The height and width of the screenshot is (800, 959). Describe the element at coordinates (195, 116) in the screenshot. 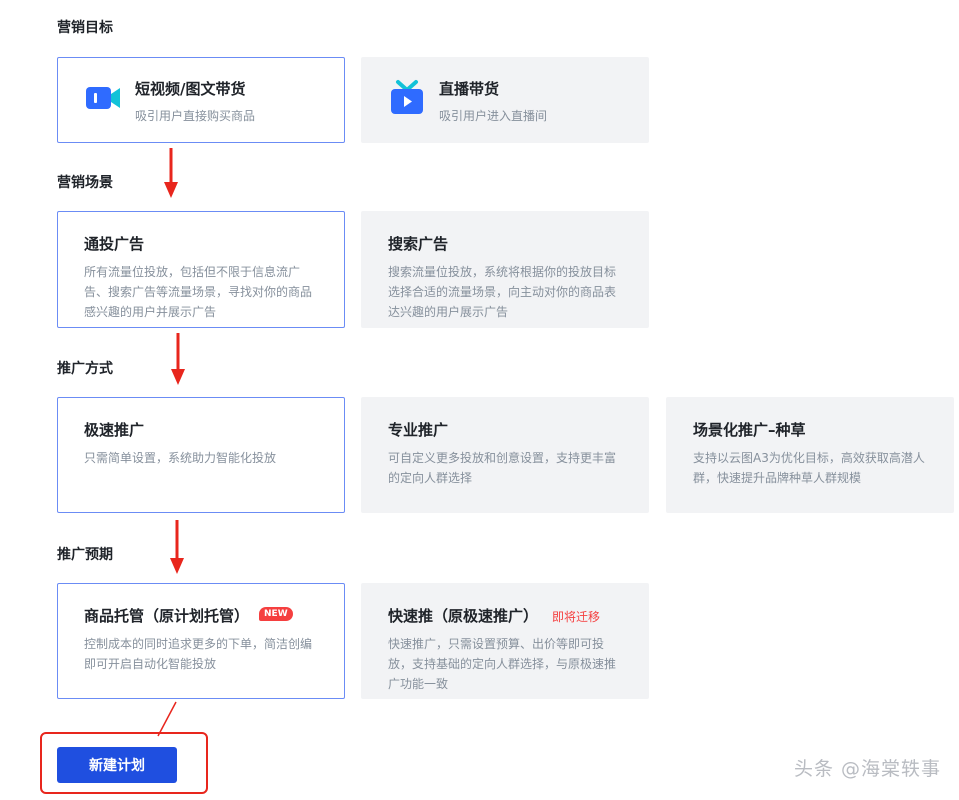

I see `goal-card-desc: 吸引用户直接购买商品` at that location.